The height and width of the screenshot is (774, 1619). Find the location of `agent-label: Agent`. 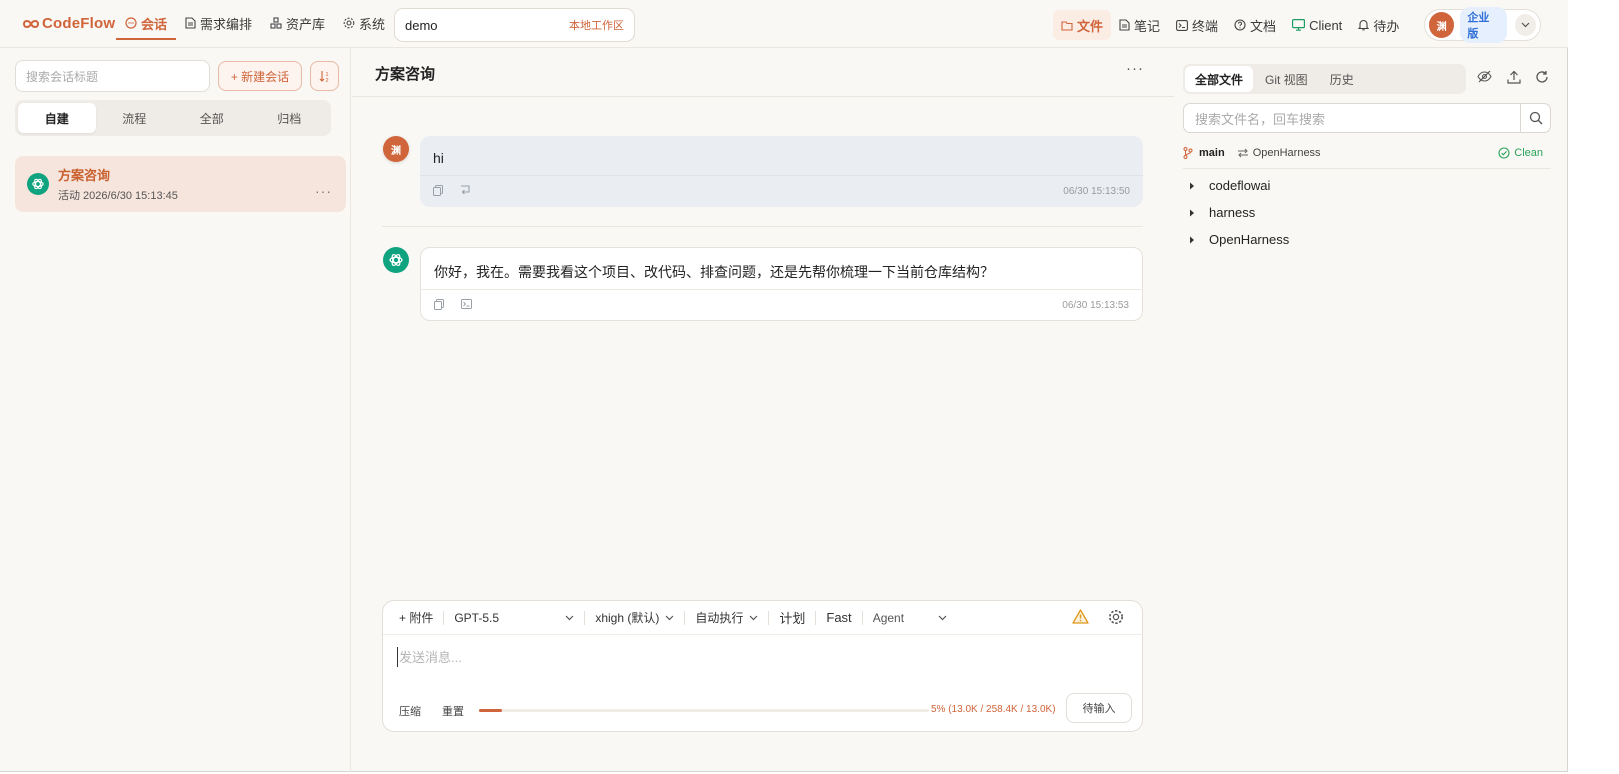

agent-label: Agent is located at coordinates (888, 617).